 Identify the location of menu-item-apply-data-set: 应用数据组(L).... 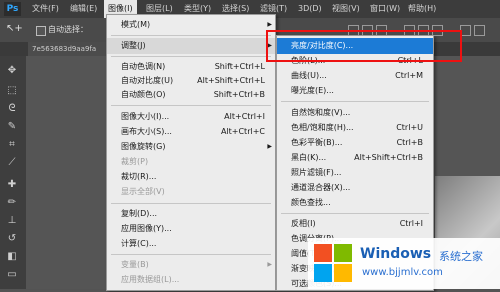
(150, 279).